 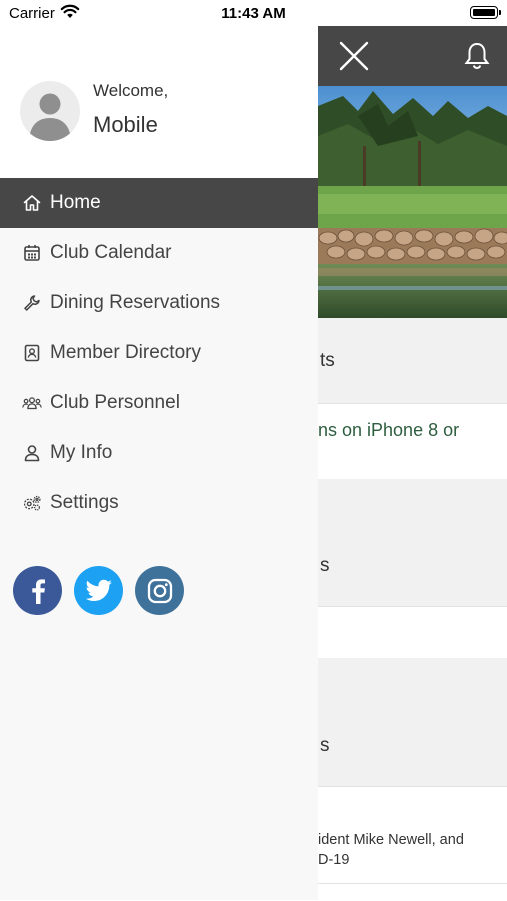 I want to click on menu-item-club-calendar: Club Calendar, so click(x=159, y=253).